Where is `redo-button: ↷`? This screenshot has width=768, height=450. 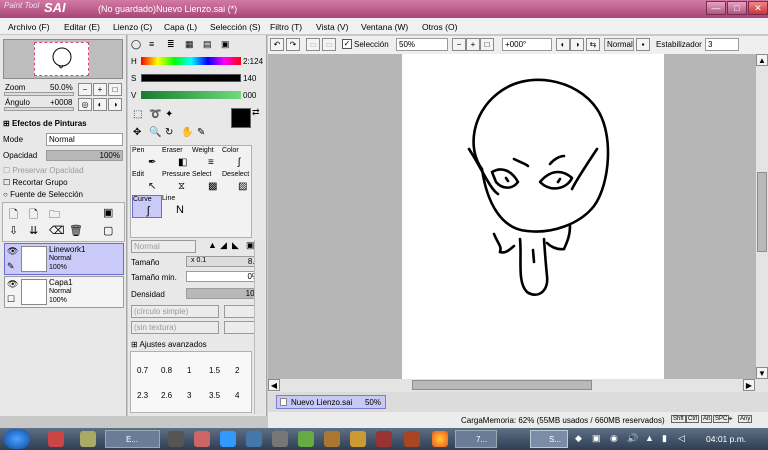
redo-button: ↷ is located at coordinates (293, 44).